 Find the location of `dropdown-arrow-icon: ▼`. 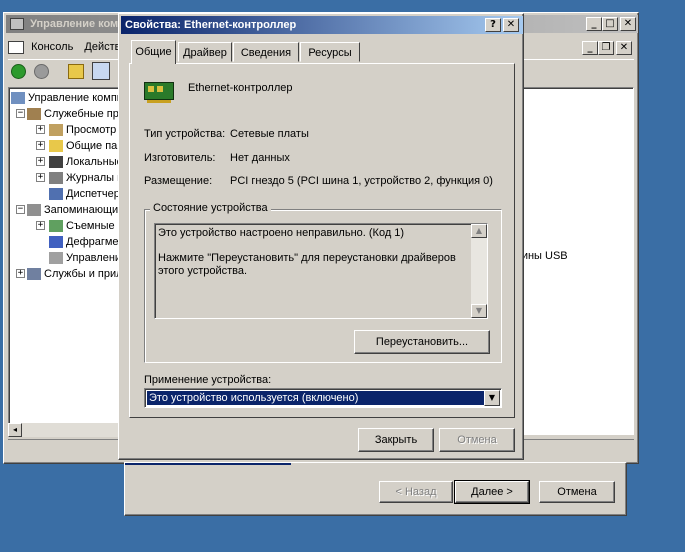

dropdown-arrow-icon: ▼ is located at coordinates (492, 398).